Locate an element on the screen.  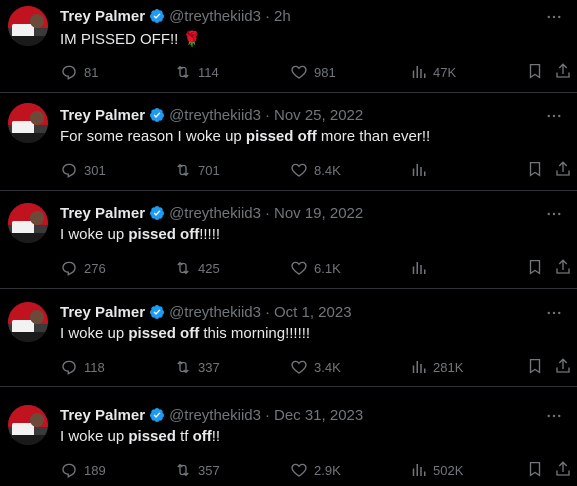
tweet-actions: 189 357 2.9K 502K is located at coordinates (317, 470).